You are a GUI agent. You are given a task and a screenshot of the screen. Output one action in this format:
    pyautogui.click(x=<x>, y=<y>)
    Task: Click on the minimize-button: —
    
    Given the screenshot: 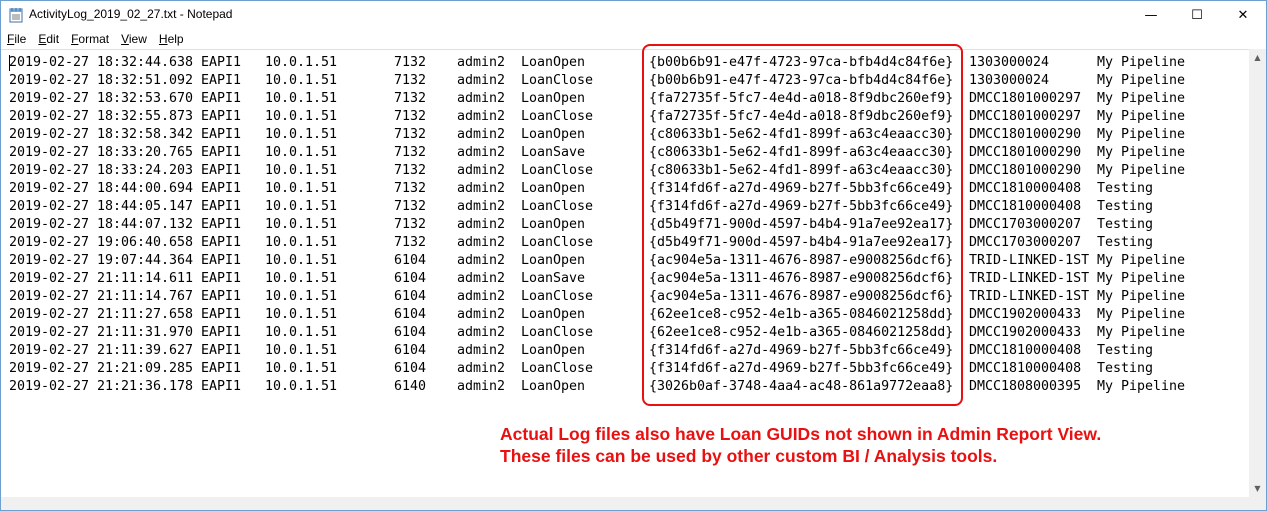 What is the action you would take?
    pyautogui.click(x=1151, y=15)
    